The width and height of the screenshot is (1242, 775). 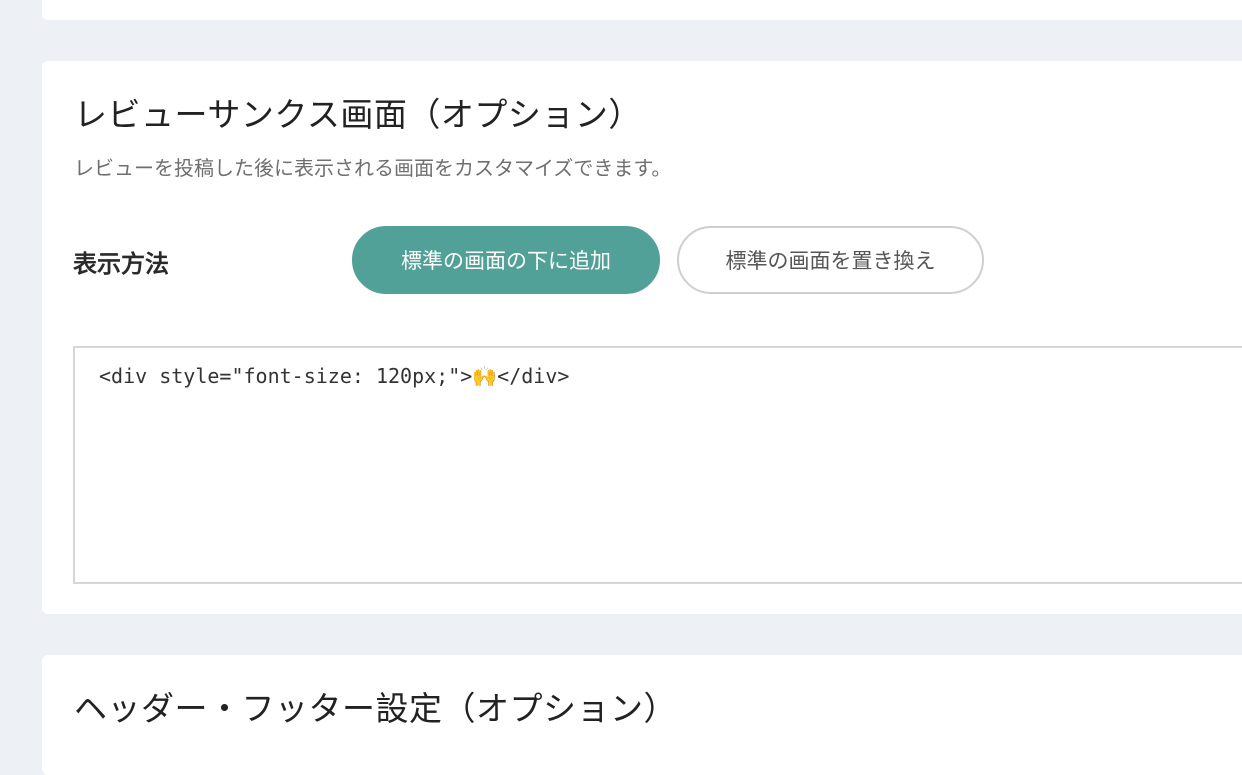 I want to click on replace-standard-button: 標準の画面を置き換え, so click(x=830, y=260).